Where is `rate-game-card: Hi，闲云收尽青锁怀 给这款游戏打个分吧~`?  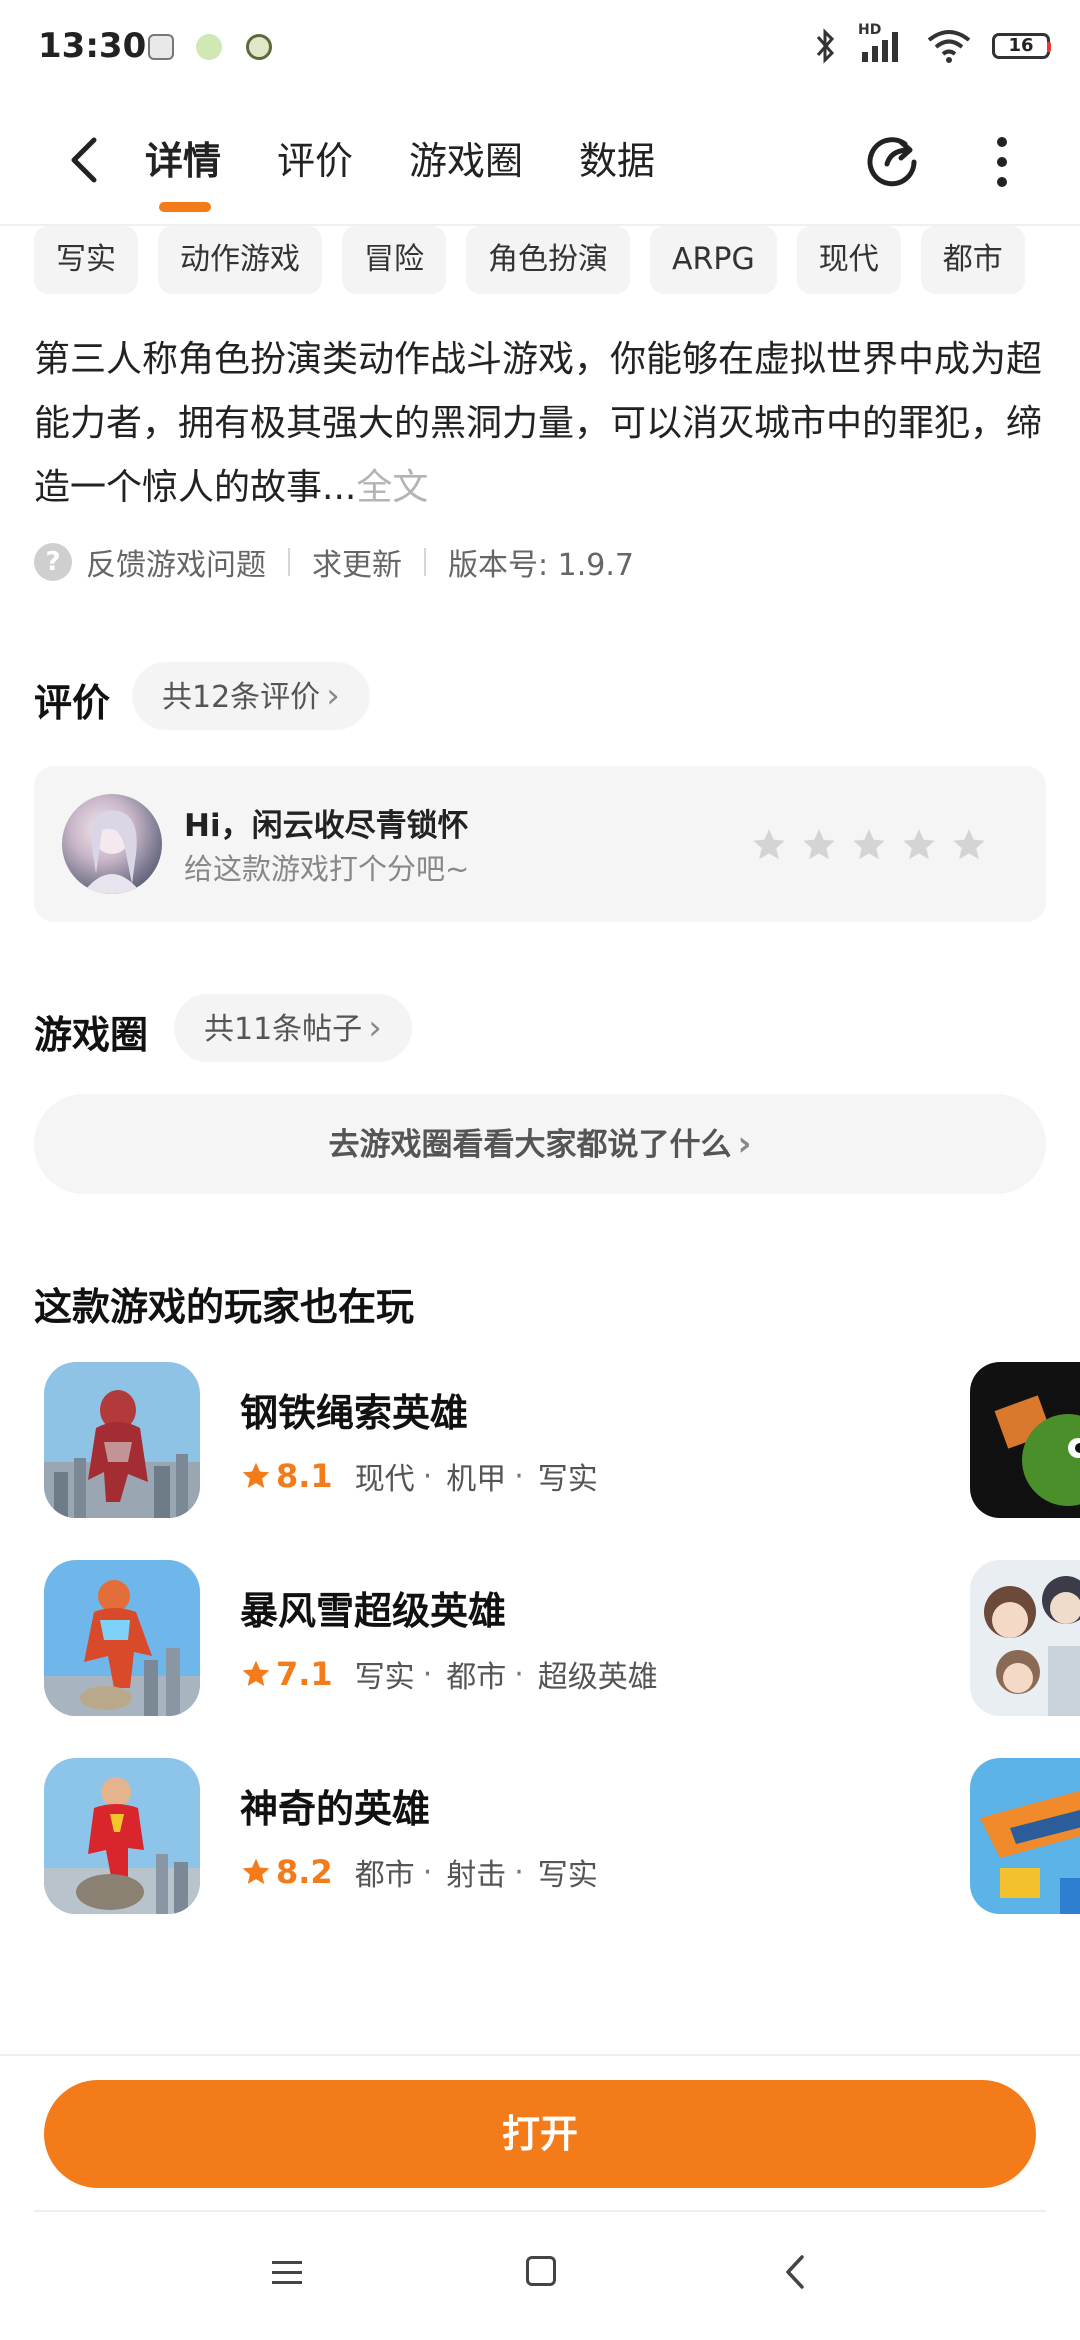
rate-game-card: Hi，闲云收尽青锁怀 给这款游戏打个分吧~ is located at coordinates (540, 844).